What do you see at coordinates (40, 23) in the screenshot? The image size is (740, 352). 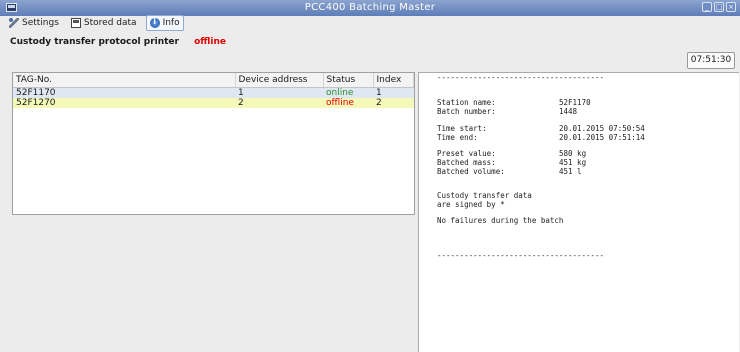 I see `settings-label: Settings` at bounding box center [40, 23].